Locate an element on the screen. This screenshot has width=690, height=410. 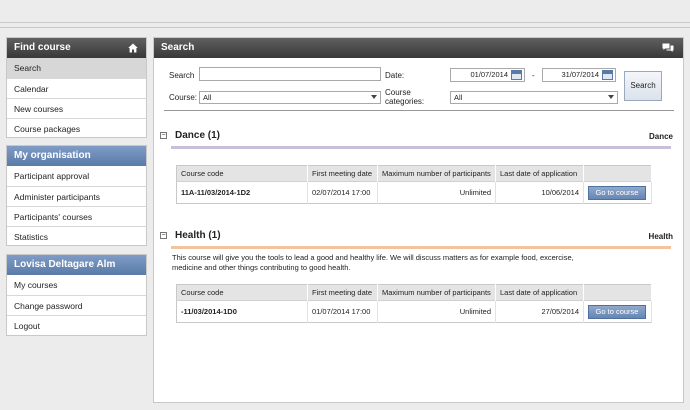
main-header: Search is located at coordinates (418, 48).